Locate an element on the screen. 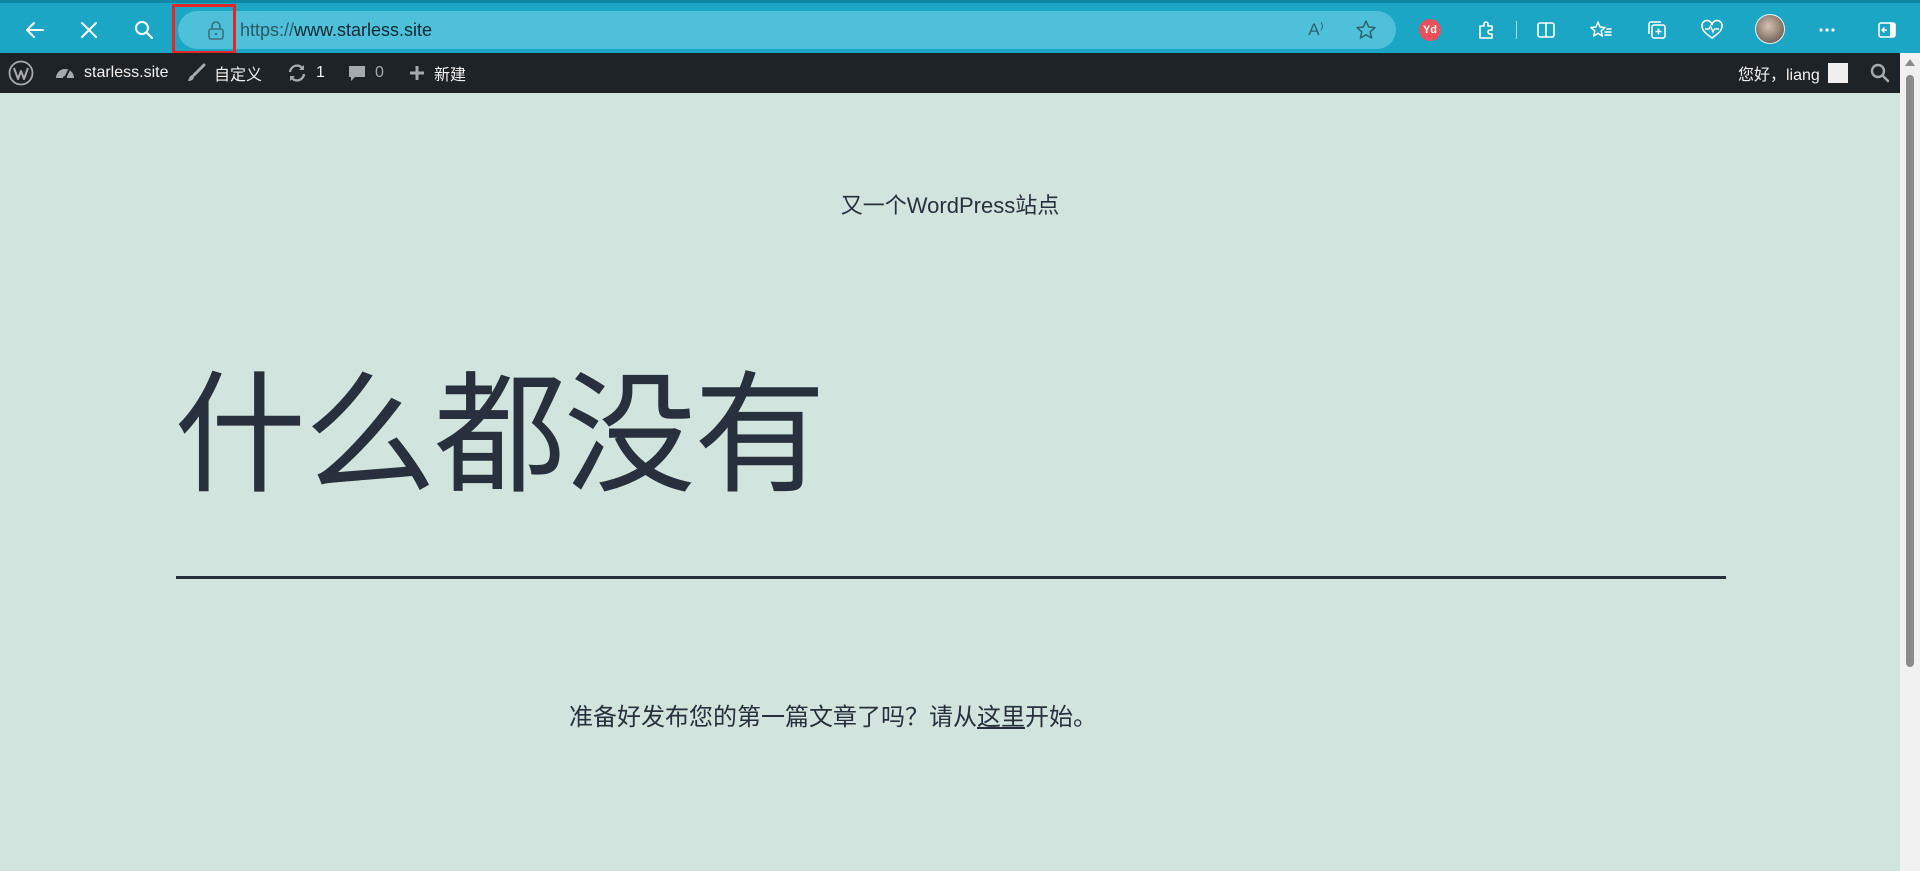 This screenshot has height=871, width=1920. empty-state-message: 准备好发布您的第一篇文章了吗？请从这里开始。 is located at coordinates (833, 714).